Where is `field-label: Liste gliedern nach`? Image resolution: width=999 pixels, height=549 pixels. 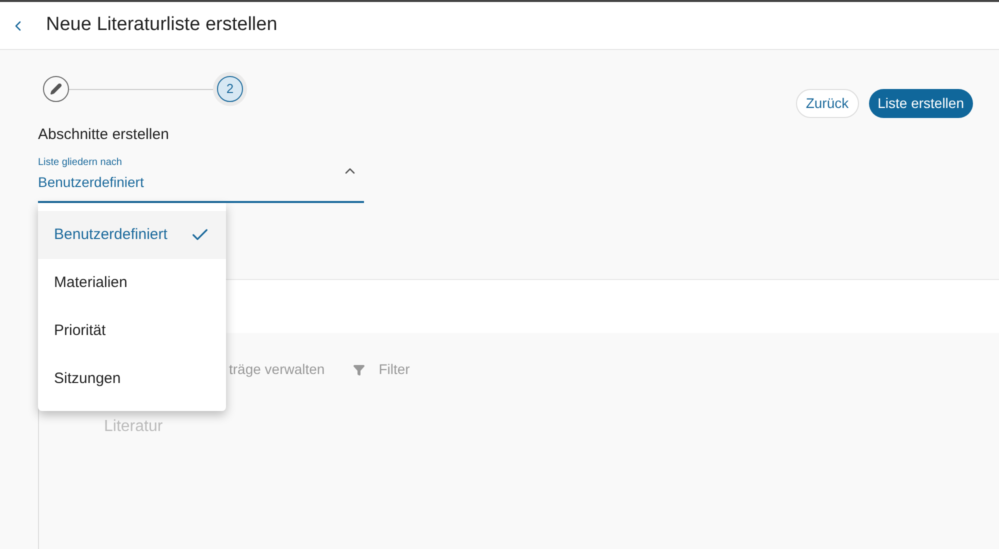
field-label: Liste gliedern nach is located at coordinates (80, 163).